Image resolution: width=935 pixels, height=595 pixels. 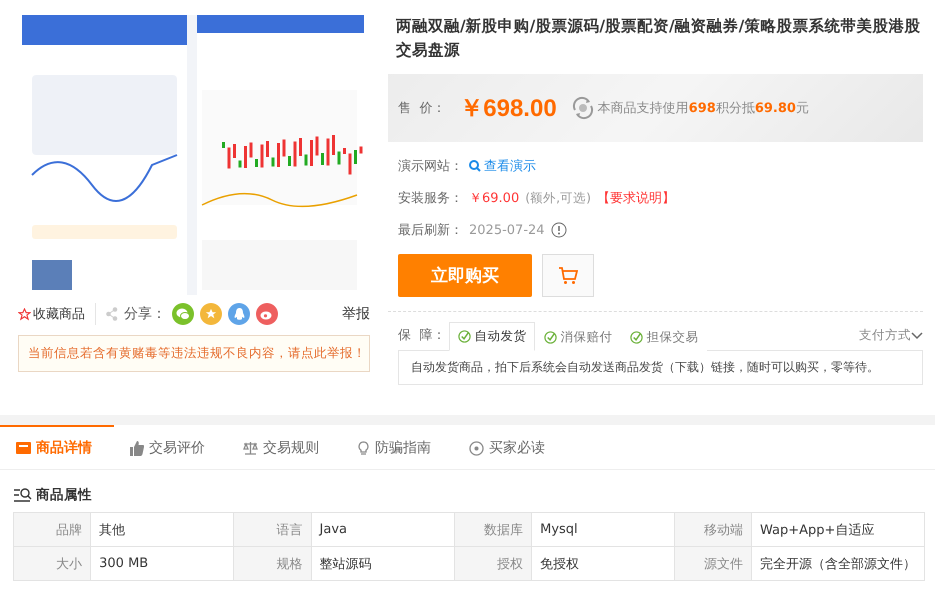 What do you see at coordinates (162, 529) in the screenshot?
I see `attribute-value: 其他` at bounding box center [162, 529].